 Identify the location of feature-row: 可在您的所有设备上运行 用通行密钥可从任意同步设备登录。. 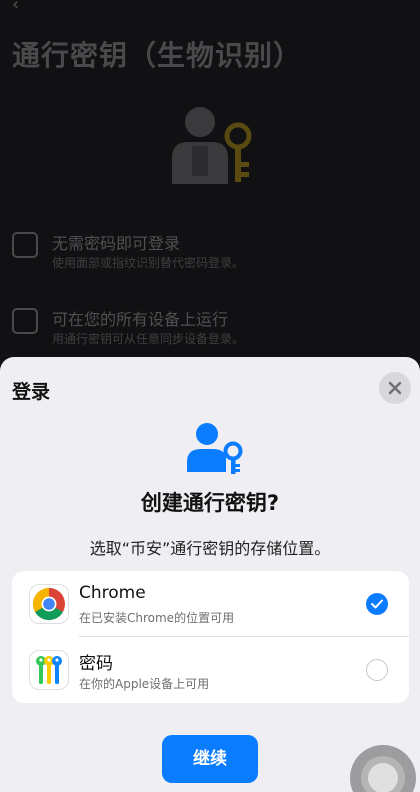
(212, 326).